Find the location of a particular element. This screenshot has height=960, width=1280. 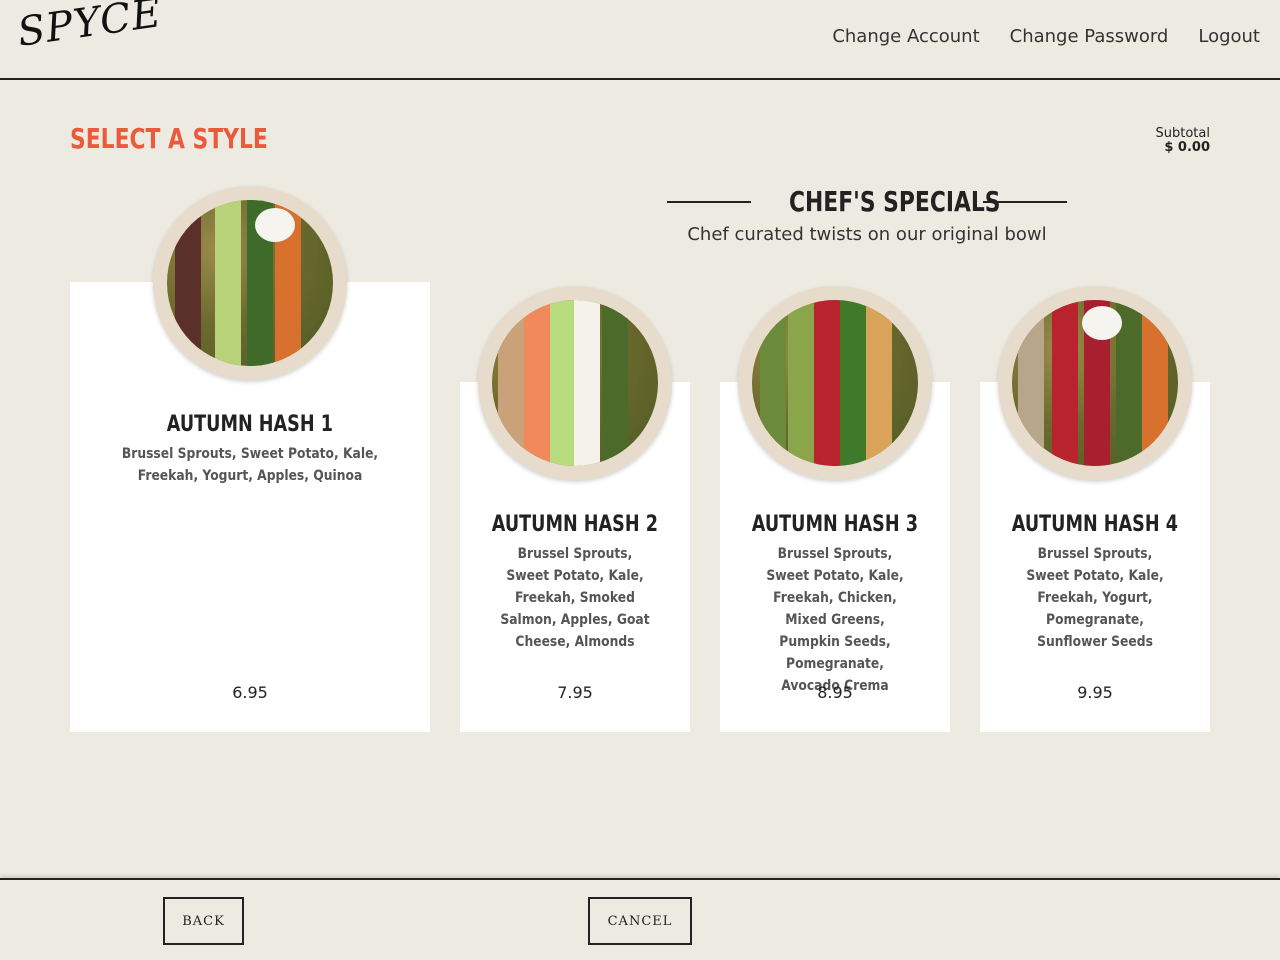

account-nav: Change Account Change Password Logout is located at coordinates (1046, 36).